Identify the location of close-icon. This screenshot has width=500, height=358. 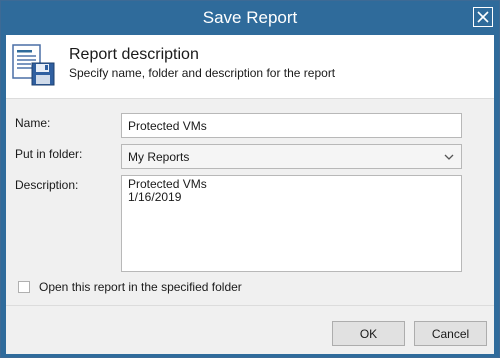
(483, 17).